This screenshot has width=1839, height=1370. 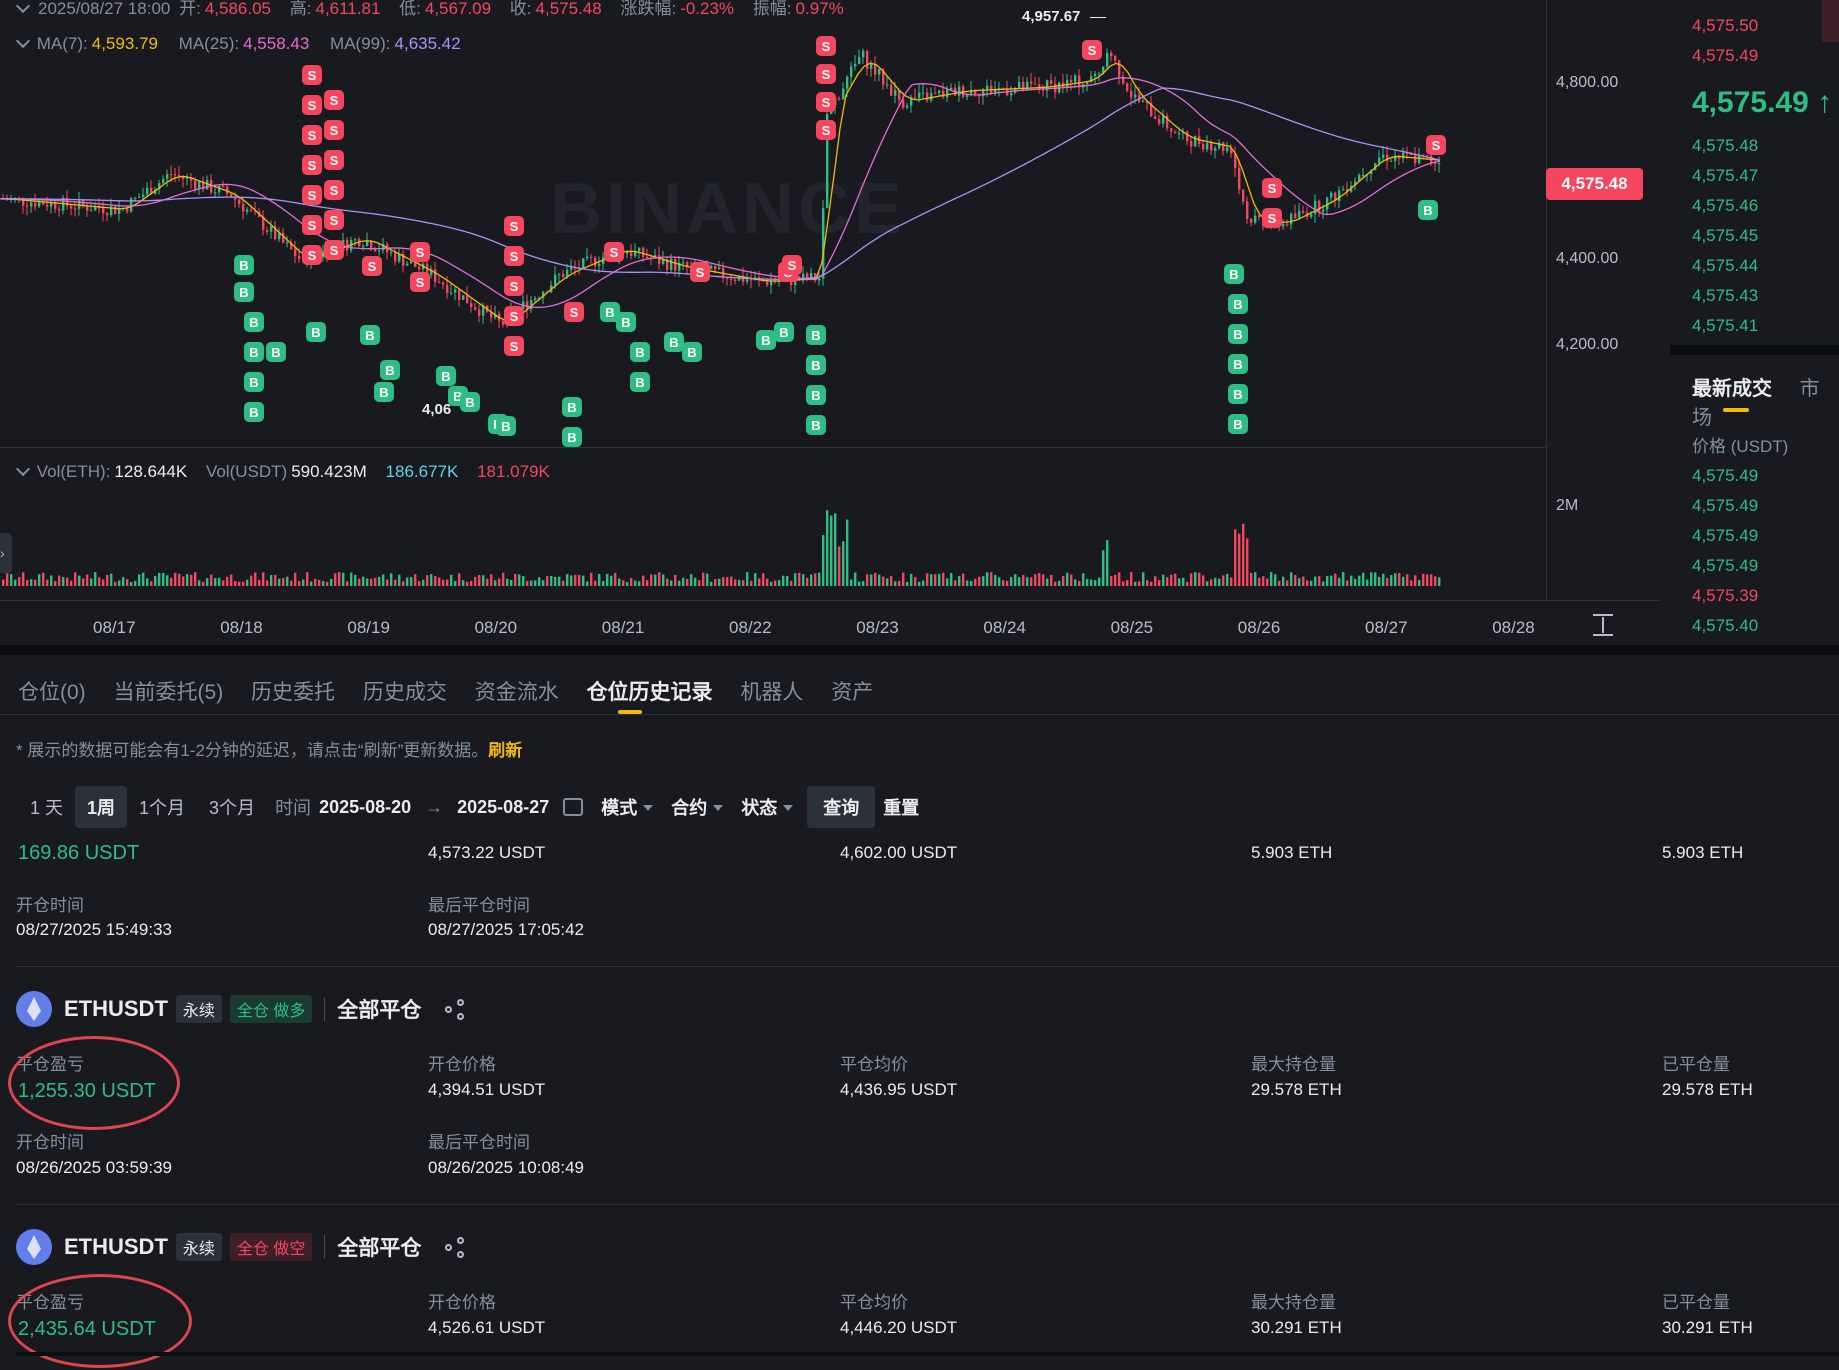 I want to click on bid-price: 4,575.41, so click(x=1725, y=326).